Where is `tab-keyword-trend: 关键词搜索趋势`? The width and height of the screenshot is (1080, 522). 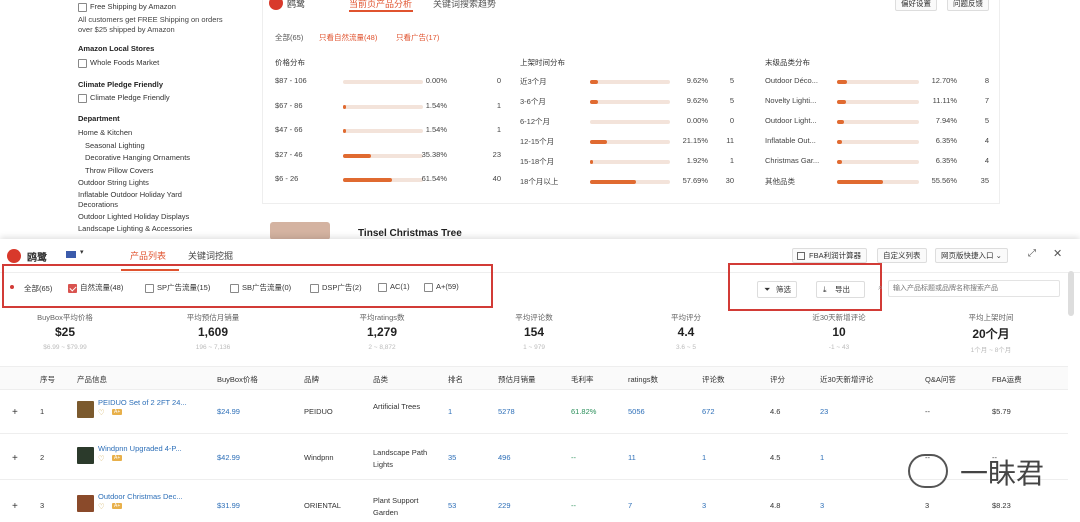
tab-keyword-trend: 关键词搜索趋势 is located at coordinates (464, 5).